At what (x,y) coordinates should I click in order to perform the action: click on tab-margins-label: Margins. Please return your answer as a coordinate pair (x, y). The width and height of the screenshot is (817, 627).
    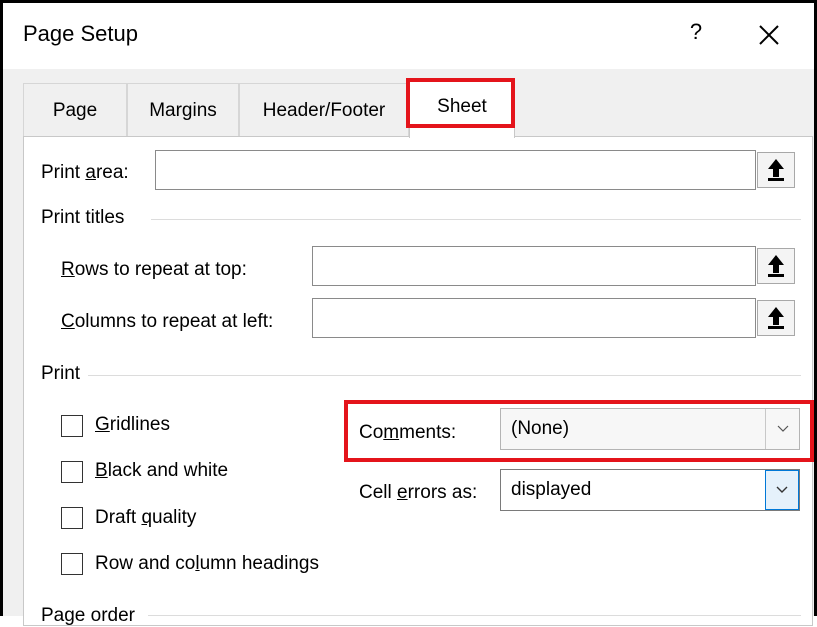
    Looking at the image, I should click on (183, 110).